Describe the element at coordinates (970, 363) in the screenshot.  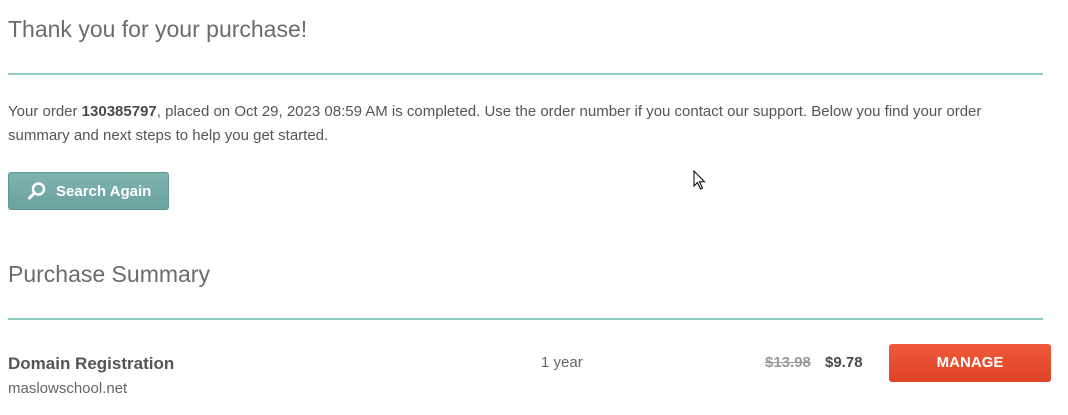
I see `manage-button: MANAGE` at that location.